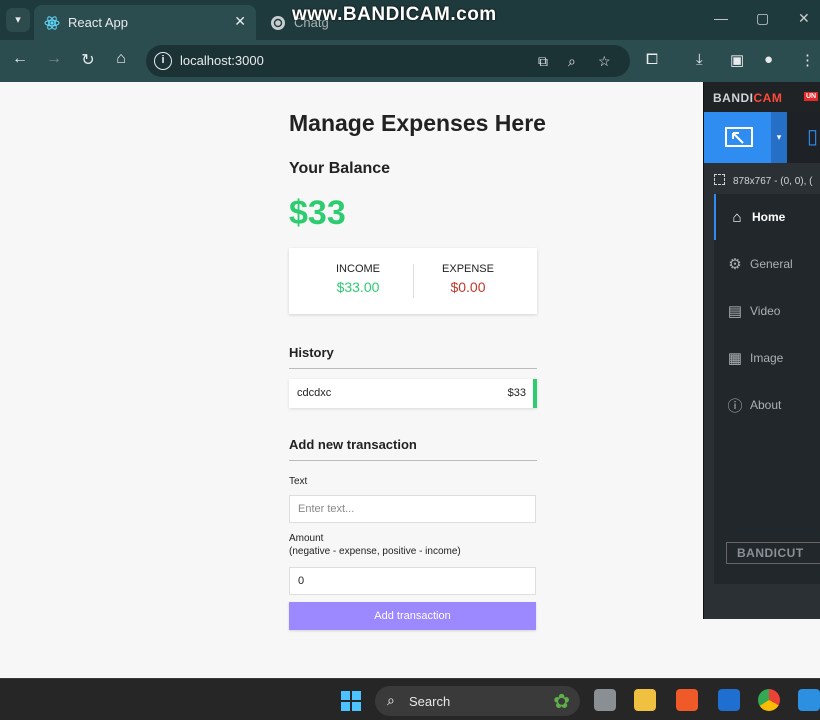 This screenshot has height=720, width=820. I want to click on selection-icon, so click(719, 179).